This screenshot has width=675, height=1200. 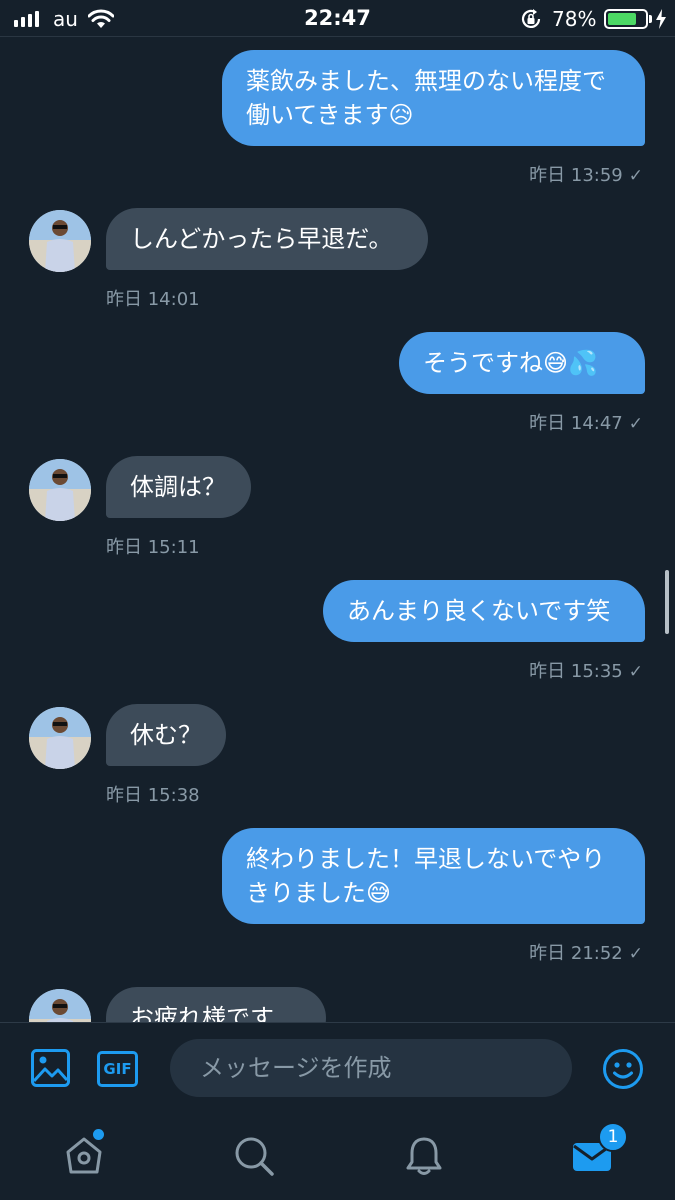 I want to click on message-bubble-received: しんどかったら早退だ。, so click(x=267, y=239).